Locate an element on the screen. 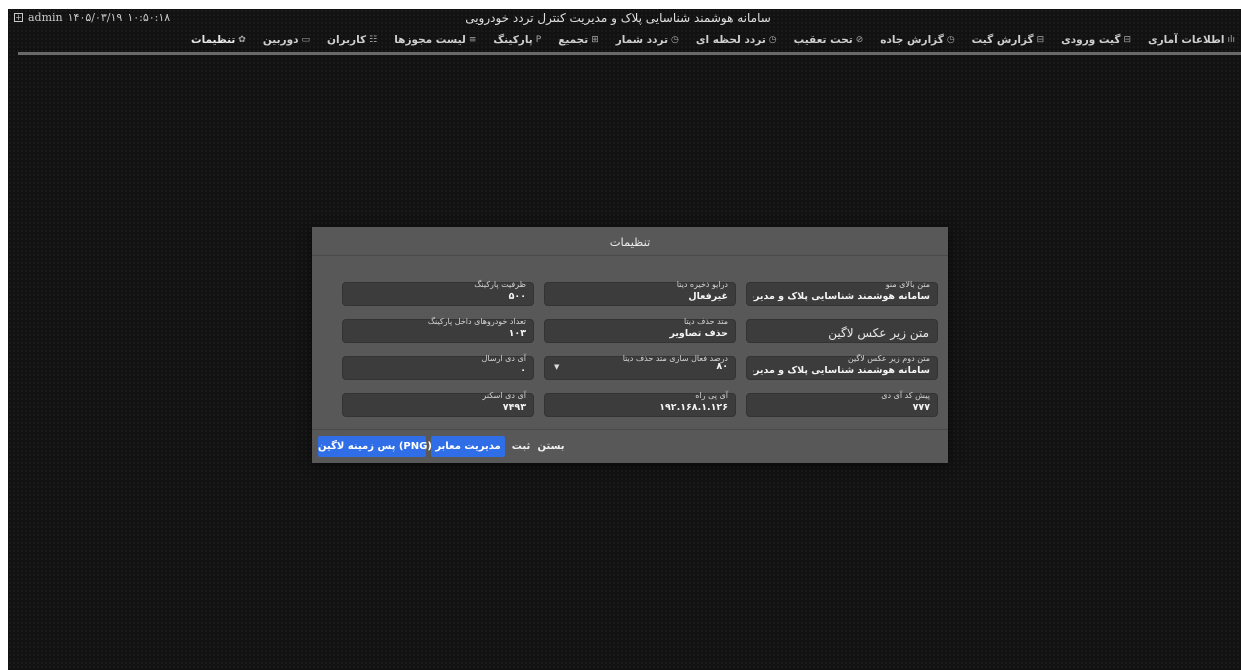 The height and width of the screenshot is (670, 1241). field-label: آی دی ارسال is located at coordinates (503, 358).